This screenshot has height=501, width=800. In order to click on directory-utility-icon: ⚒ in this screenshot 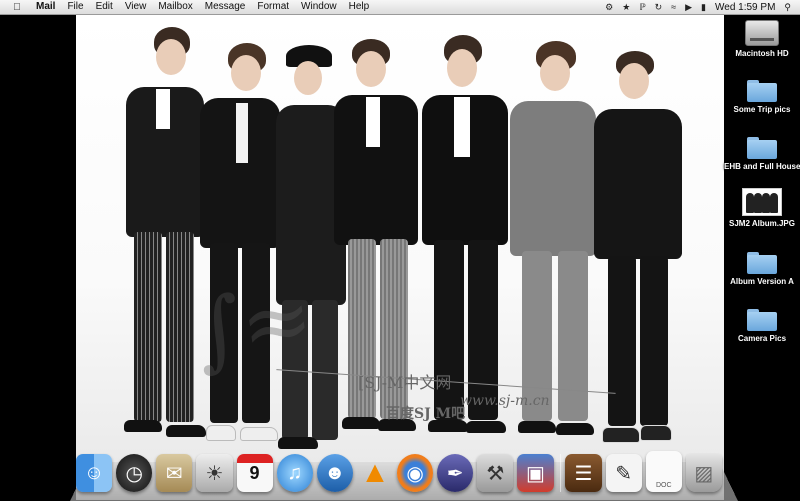, I will do `click(495, 473)`.